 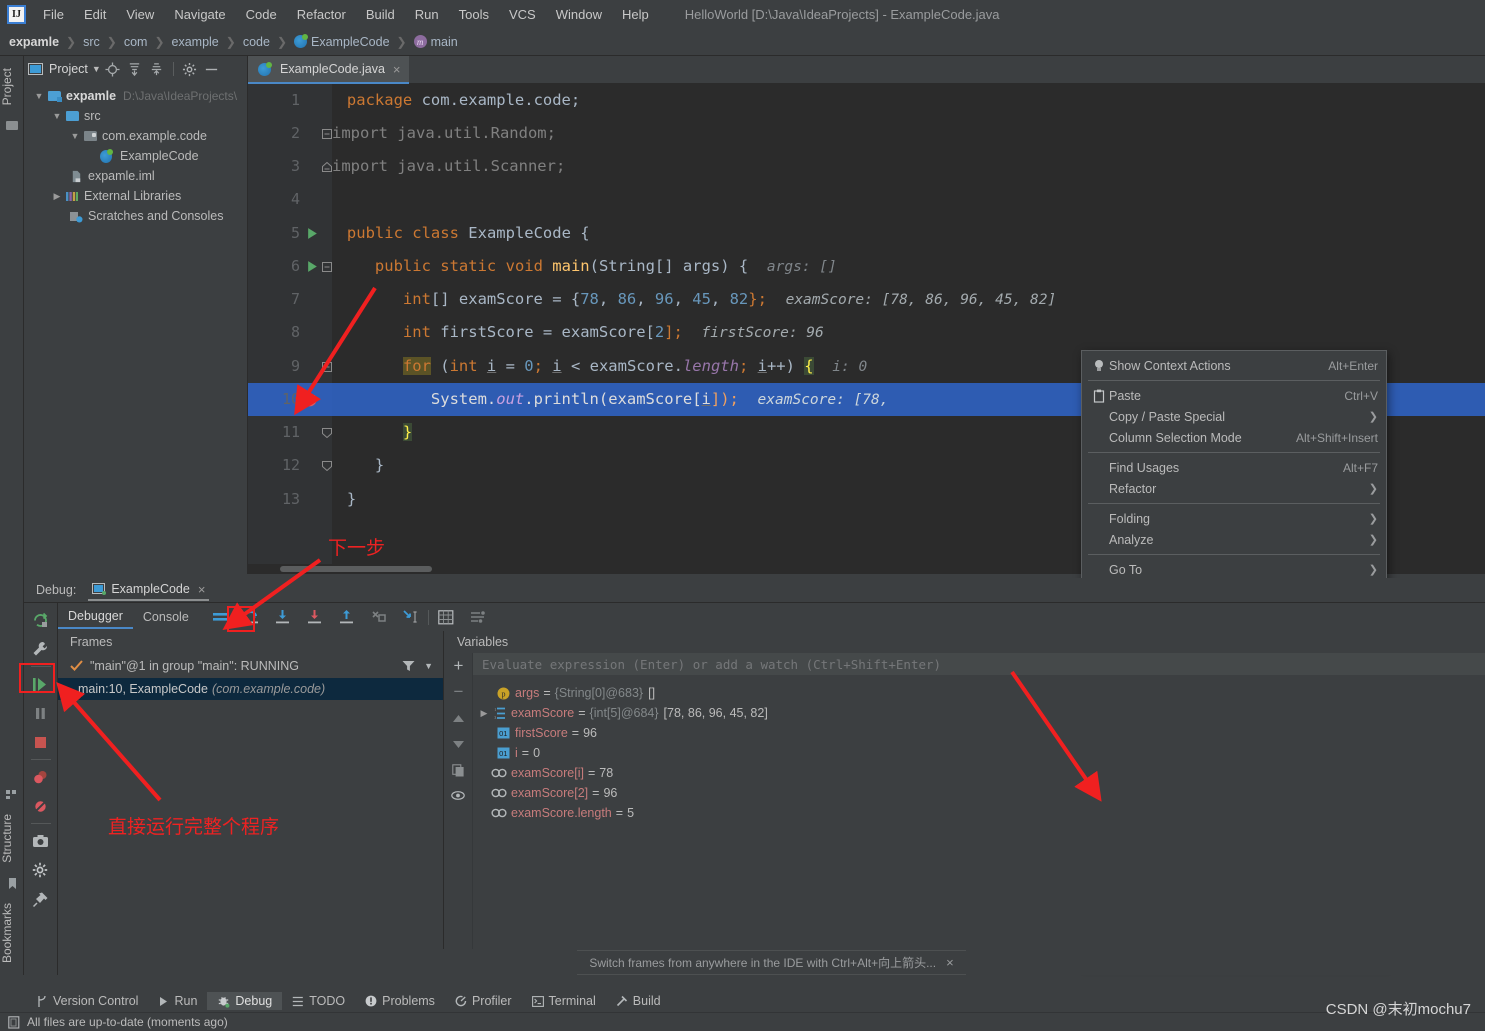 I want to click on bottom-item-run: Run, so click(x=177, y=1001).